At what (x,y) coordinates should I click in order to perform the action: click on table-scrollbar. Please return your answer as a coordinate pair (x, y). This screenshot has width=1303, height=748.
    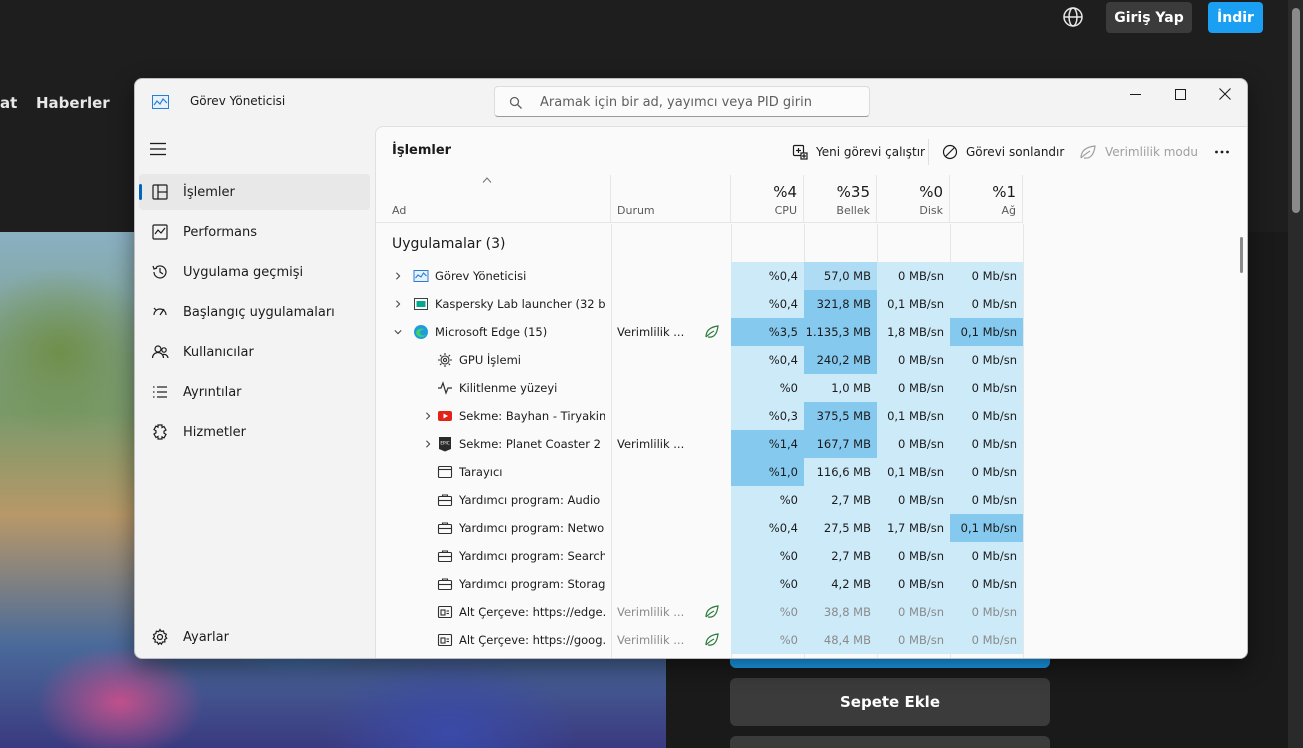
    Looking at the image, I should click on (1241, 255).